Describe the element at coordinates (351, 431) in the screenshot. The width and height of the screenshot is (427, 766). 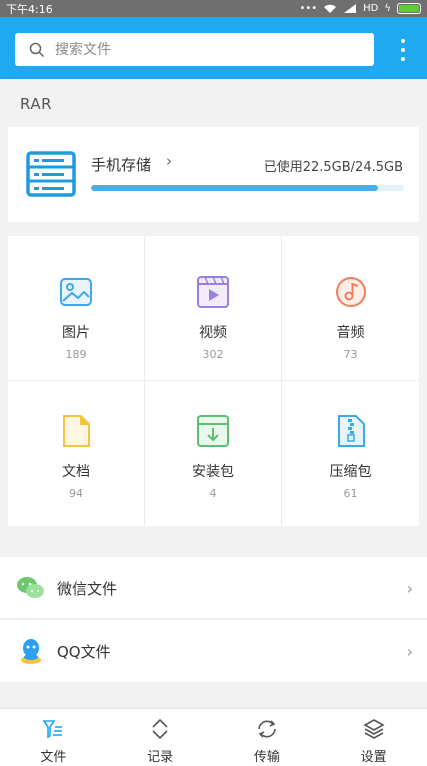
I see `zip-icon` at that location.